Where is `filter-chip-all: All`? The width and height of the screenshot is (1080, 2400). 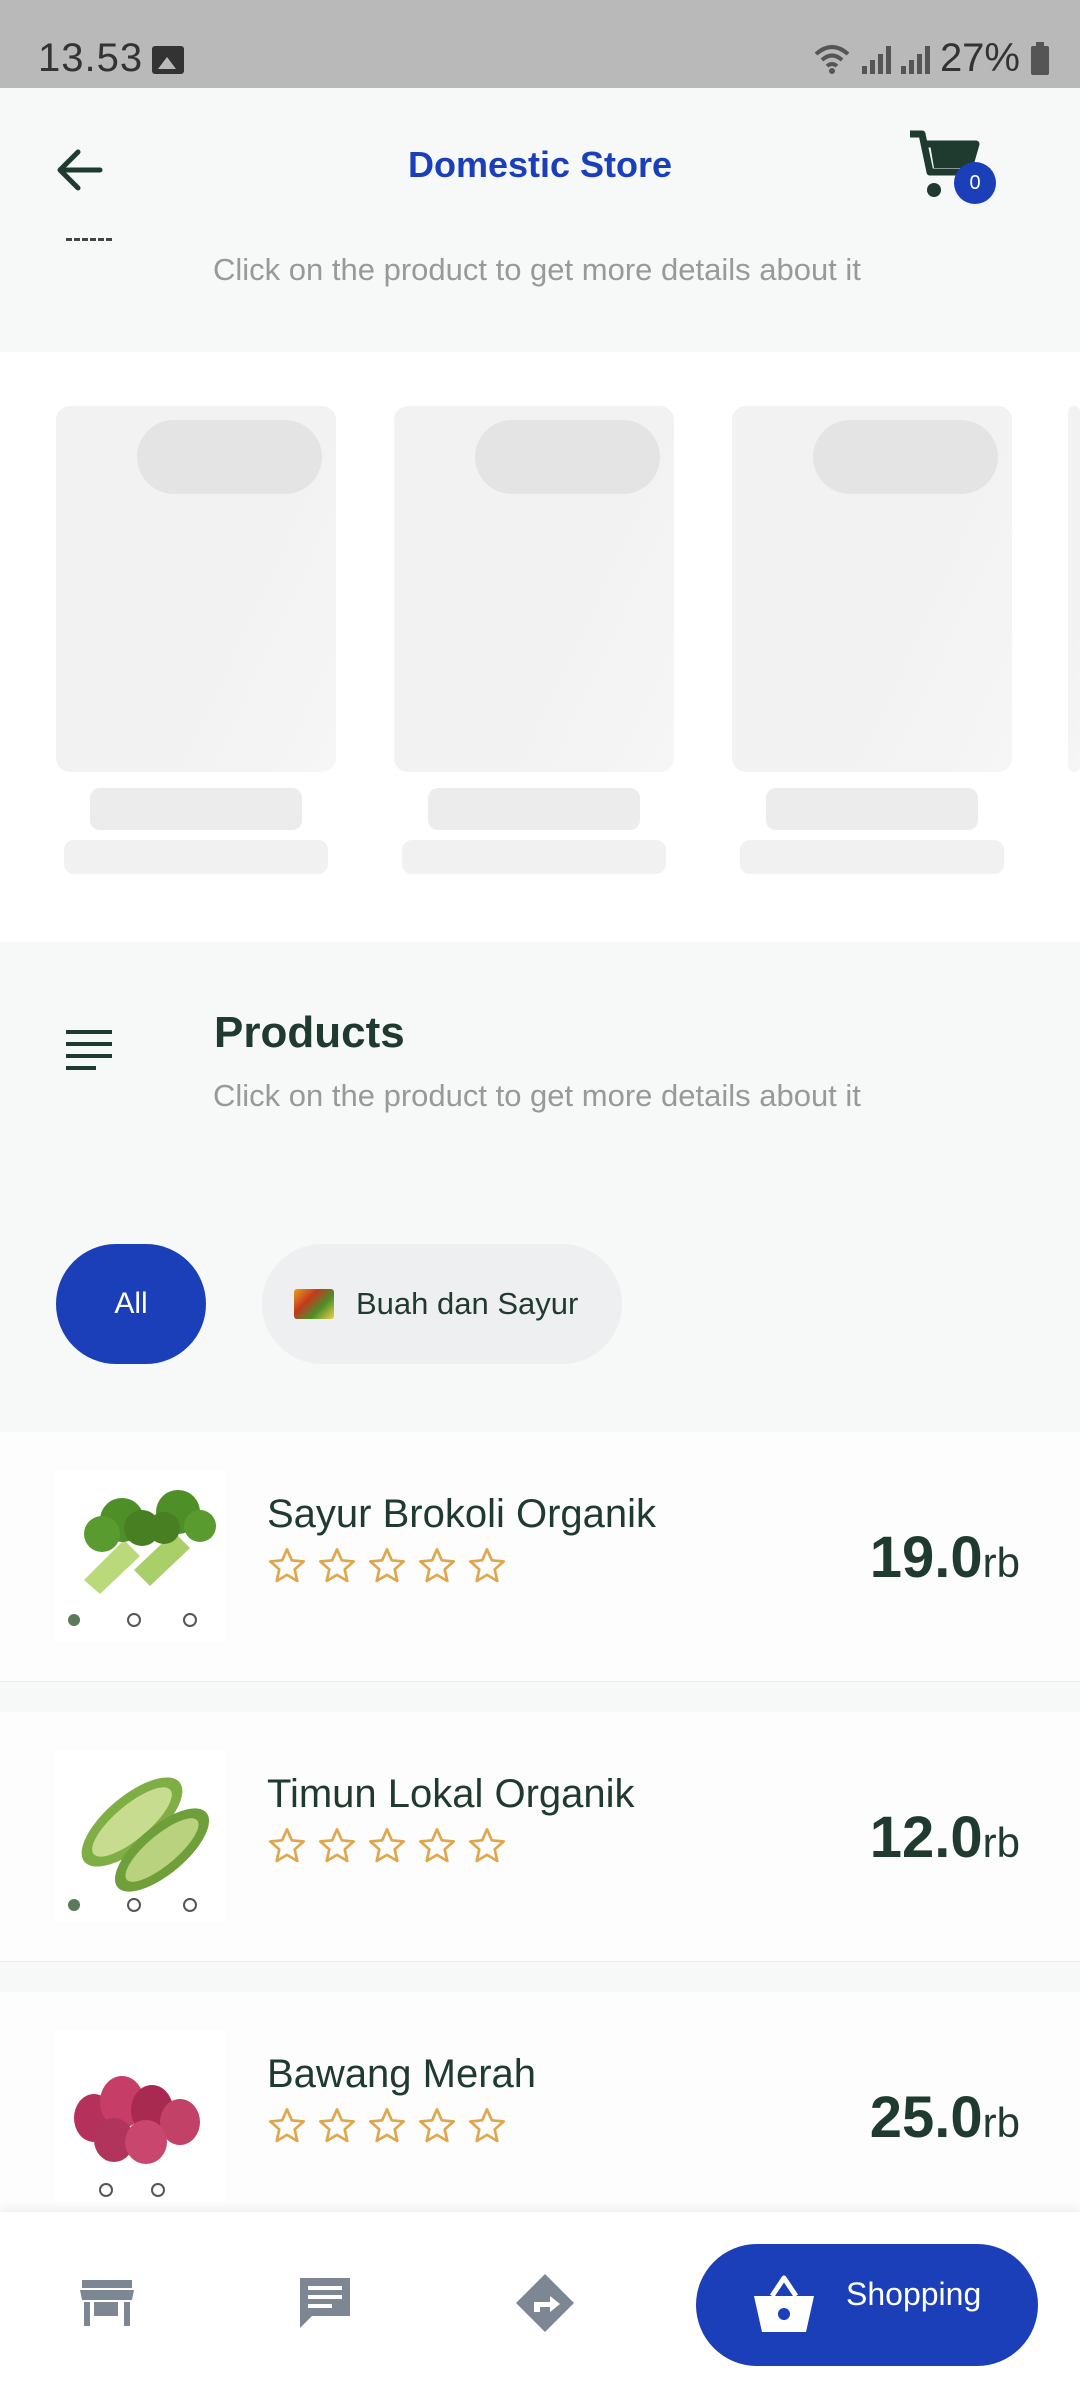 filter-chip-all: All is located at coordinates (131, 1304).